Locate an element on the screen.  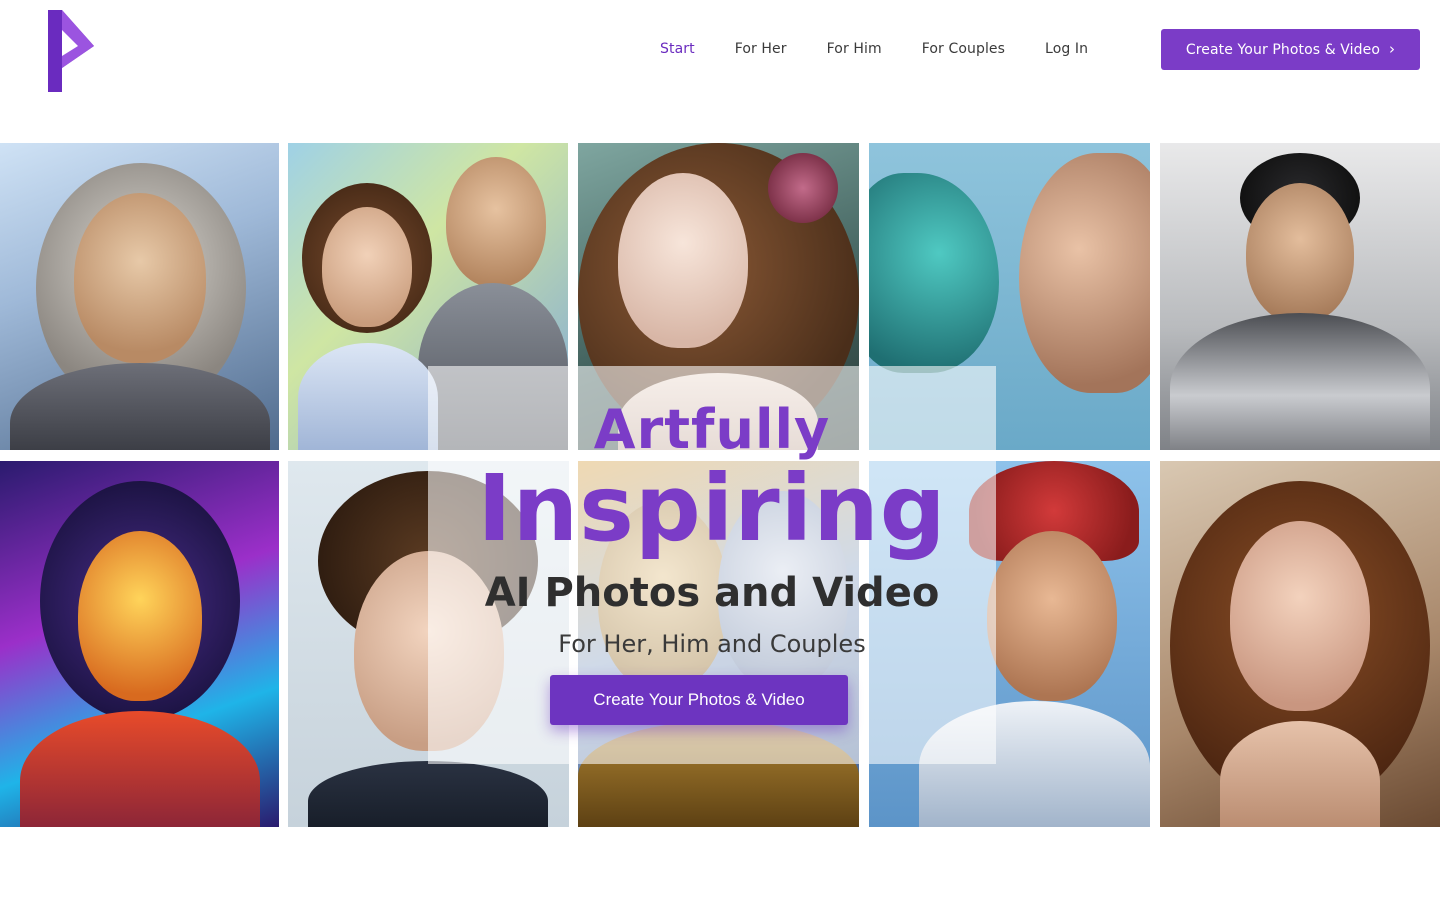
hero-title-artfully: Artfully is located at coordinates (712, 429).